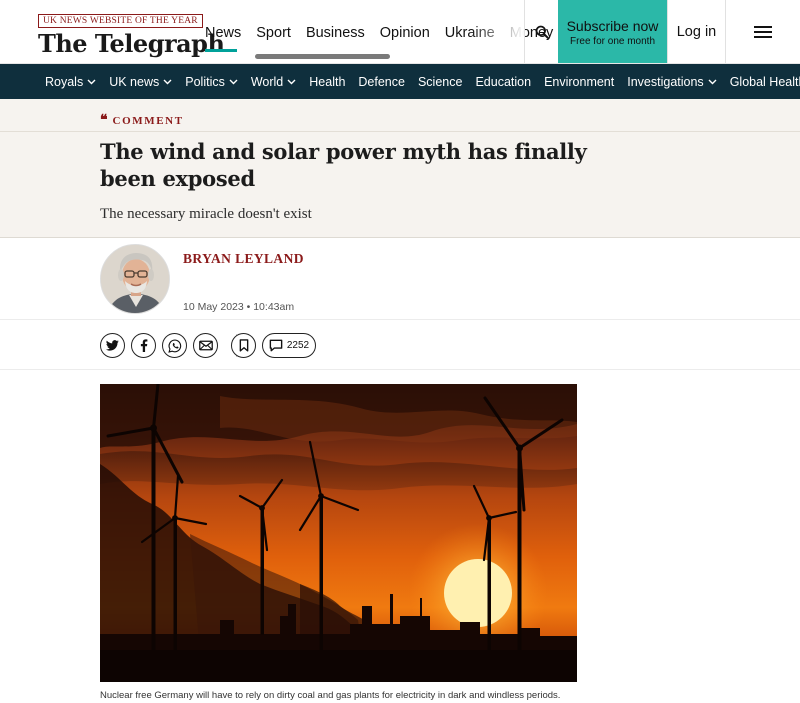 Image resolution: width=800 pixels, height=703 pixels. I want to click on section-nav-label: UK news, so click(134, 81).